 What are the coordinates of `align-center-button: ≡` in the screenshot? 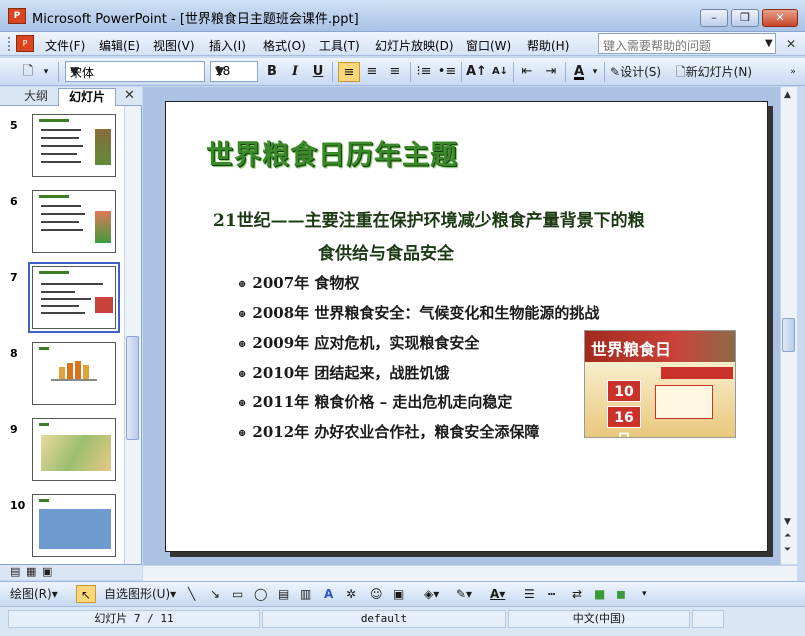 It's located at (372, 72).